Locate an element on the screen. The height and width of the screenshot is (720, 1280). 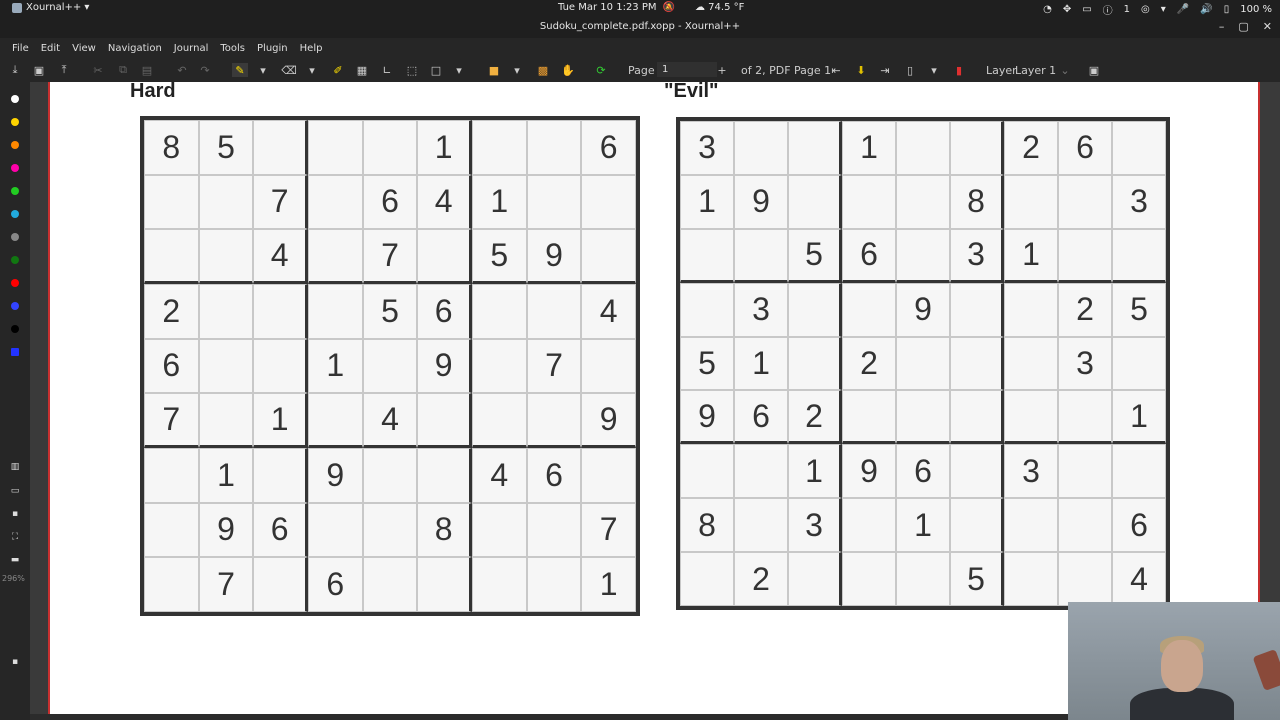
menu-file: File is located at coordinates (20, 48).